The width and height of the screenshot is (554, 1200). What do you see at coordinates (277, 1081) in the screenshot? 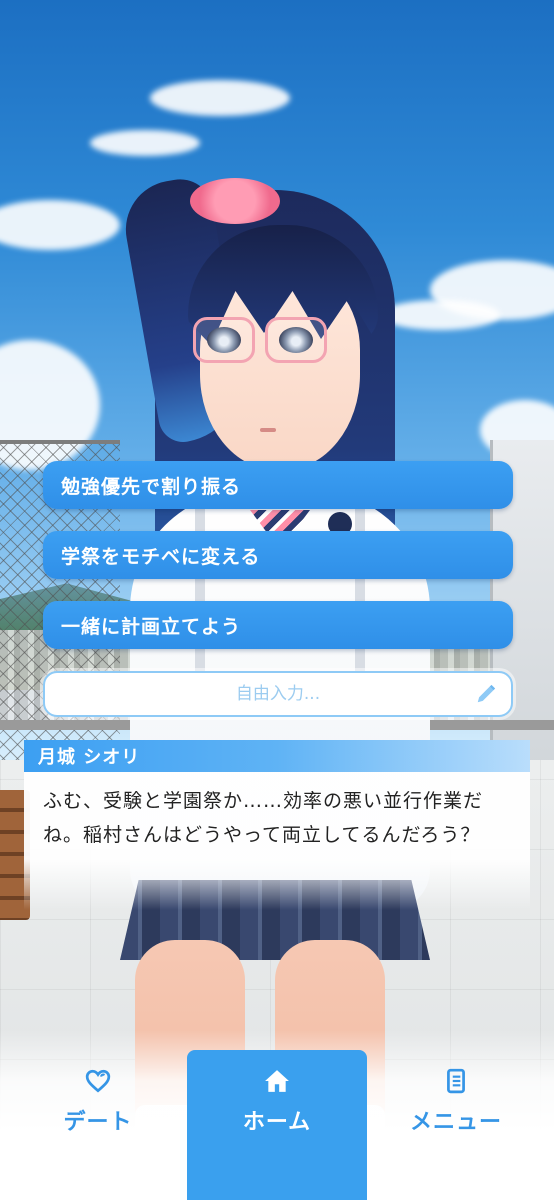
I see `home-icon` at bounding box center [277, 1081].